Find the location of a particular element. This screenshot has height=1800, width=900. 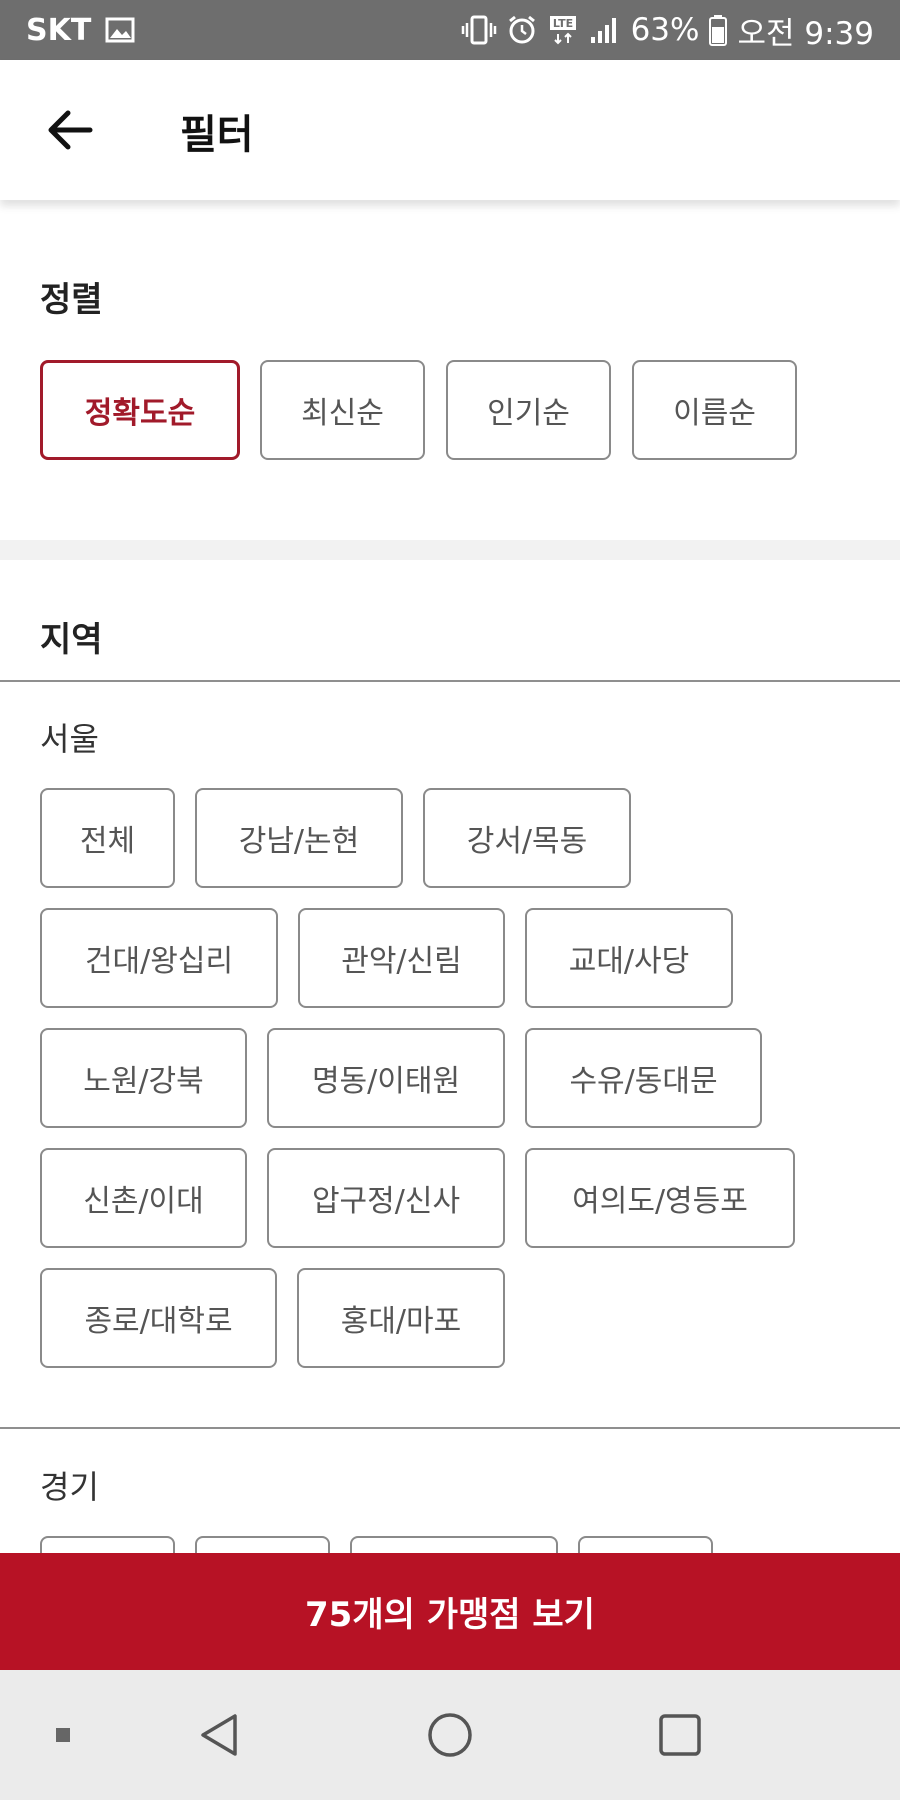

section-separator is located at coordinates (450, 550).